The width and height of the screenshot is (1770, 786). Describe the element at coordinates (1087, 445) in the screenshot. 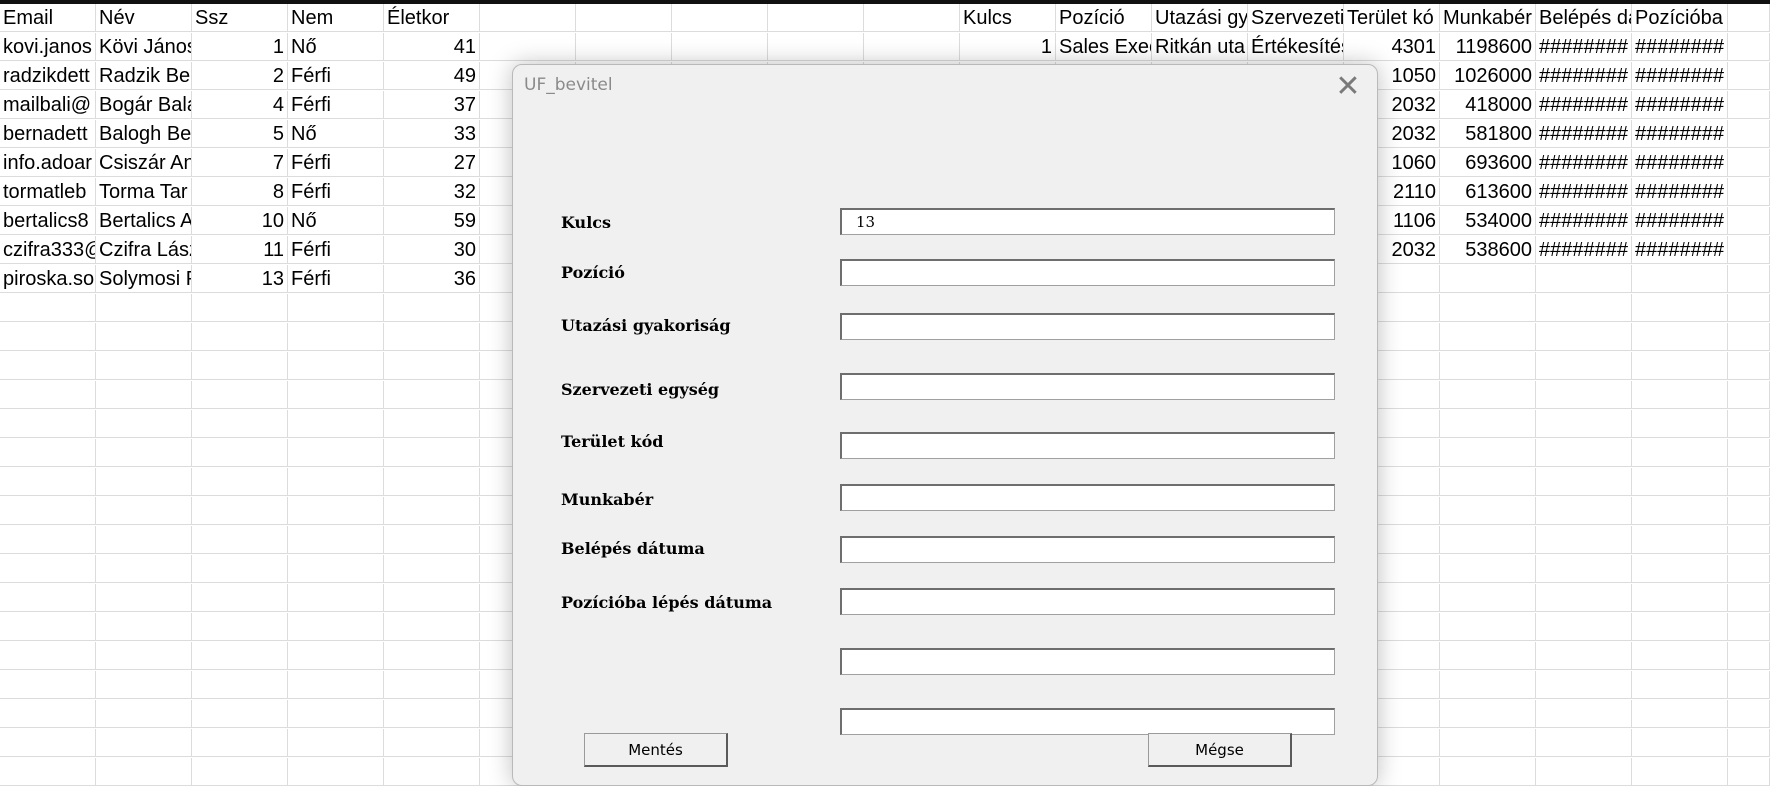

I see `terulet-kod-input` at that location.